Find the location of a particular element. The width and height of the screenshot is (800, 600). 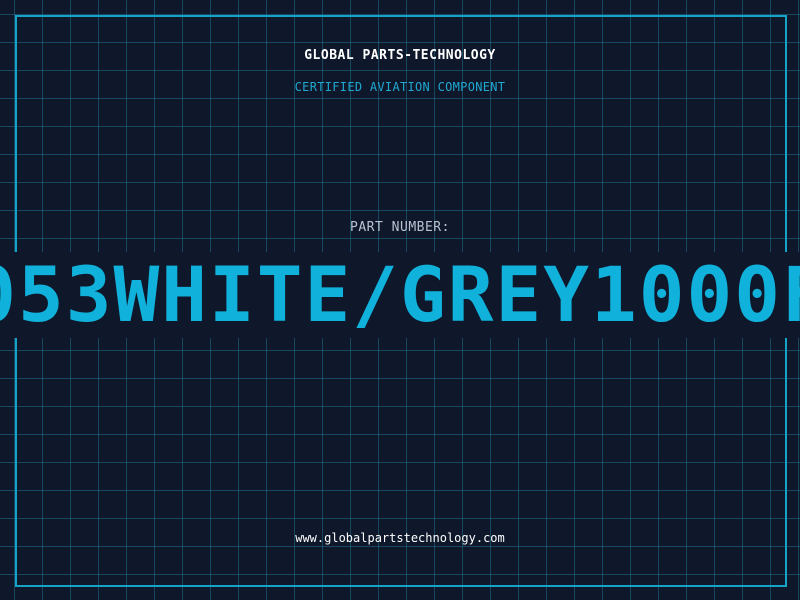

certification-tagline: CERTIFIED AVIATION COMPONENT is located at coordinates (400, 87).